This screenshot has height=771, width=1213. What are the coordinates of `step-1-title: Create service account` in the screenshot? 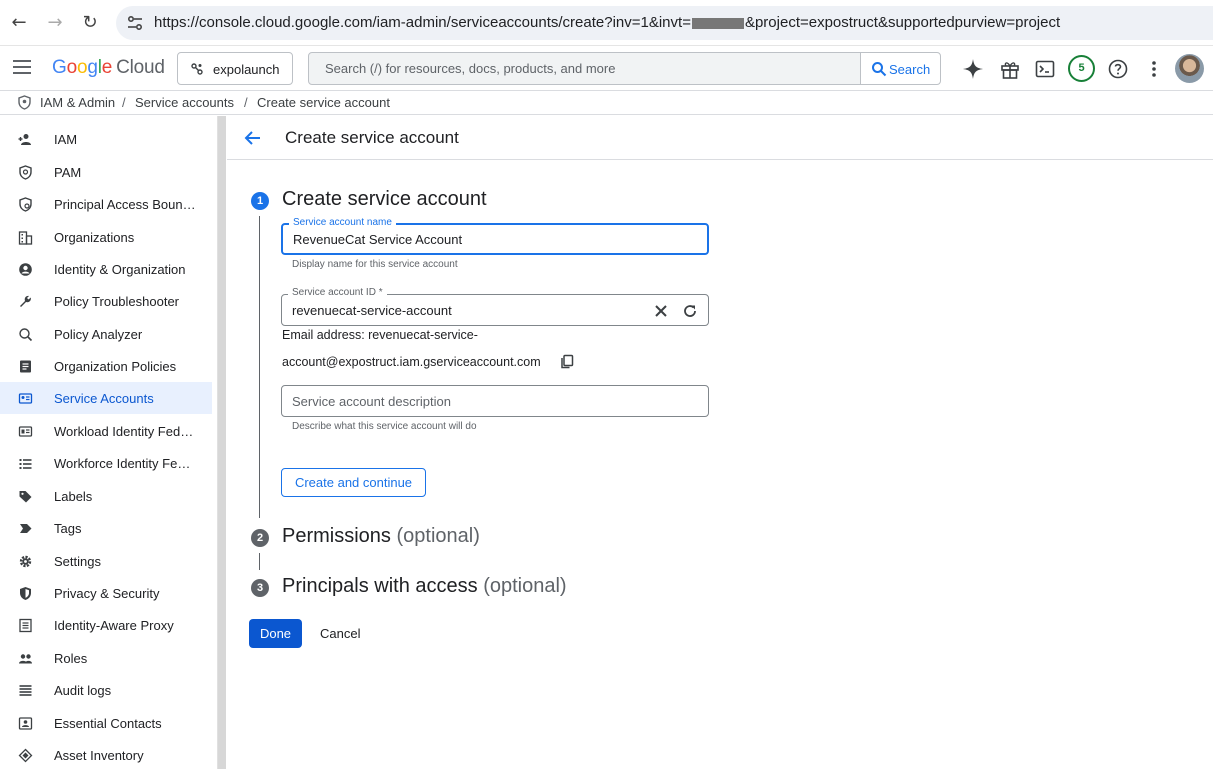 It's located at (384, 199).